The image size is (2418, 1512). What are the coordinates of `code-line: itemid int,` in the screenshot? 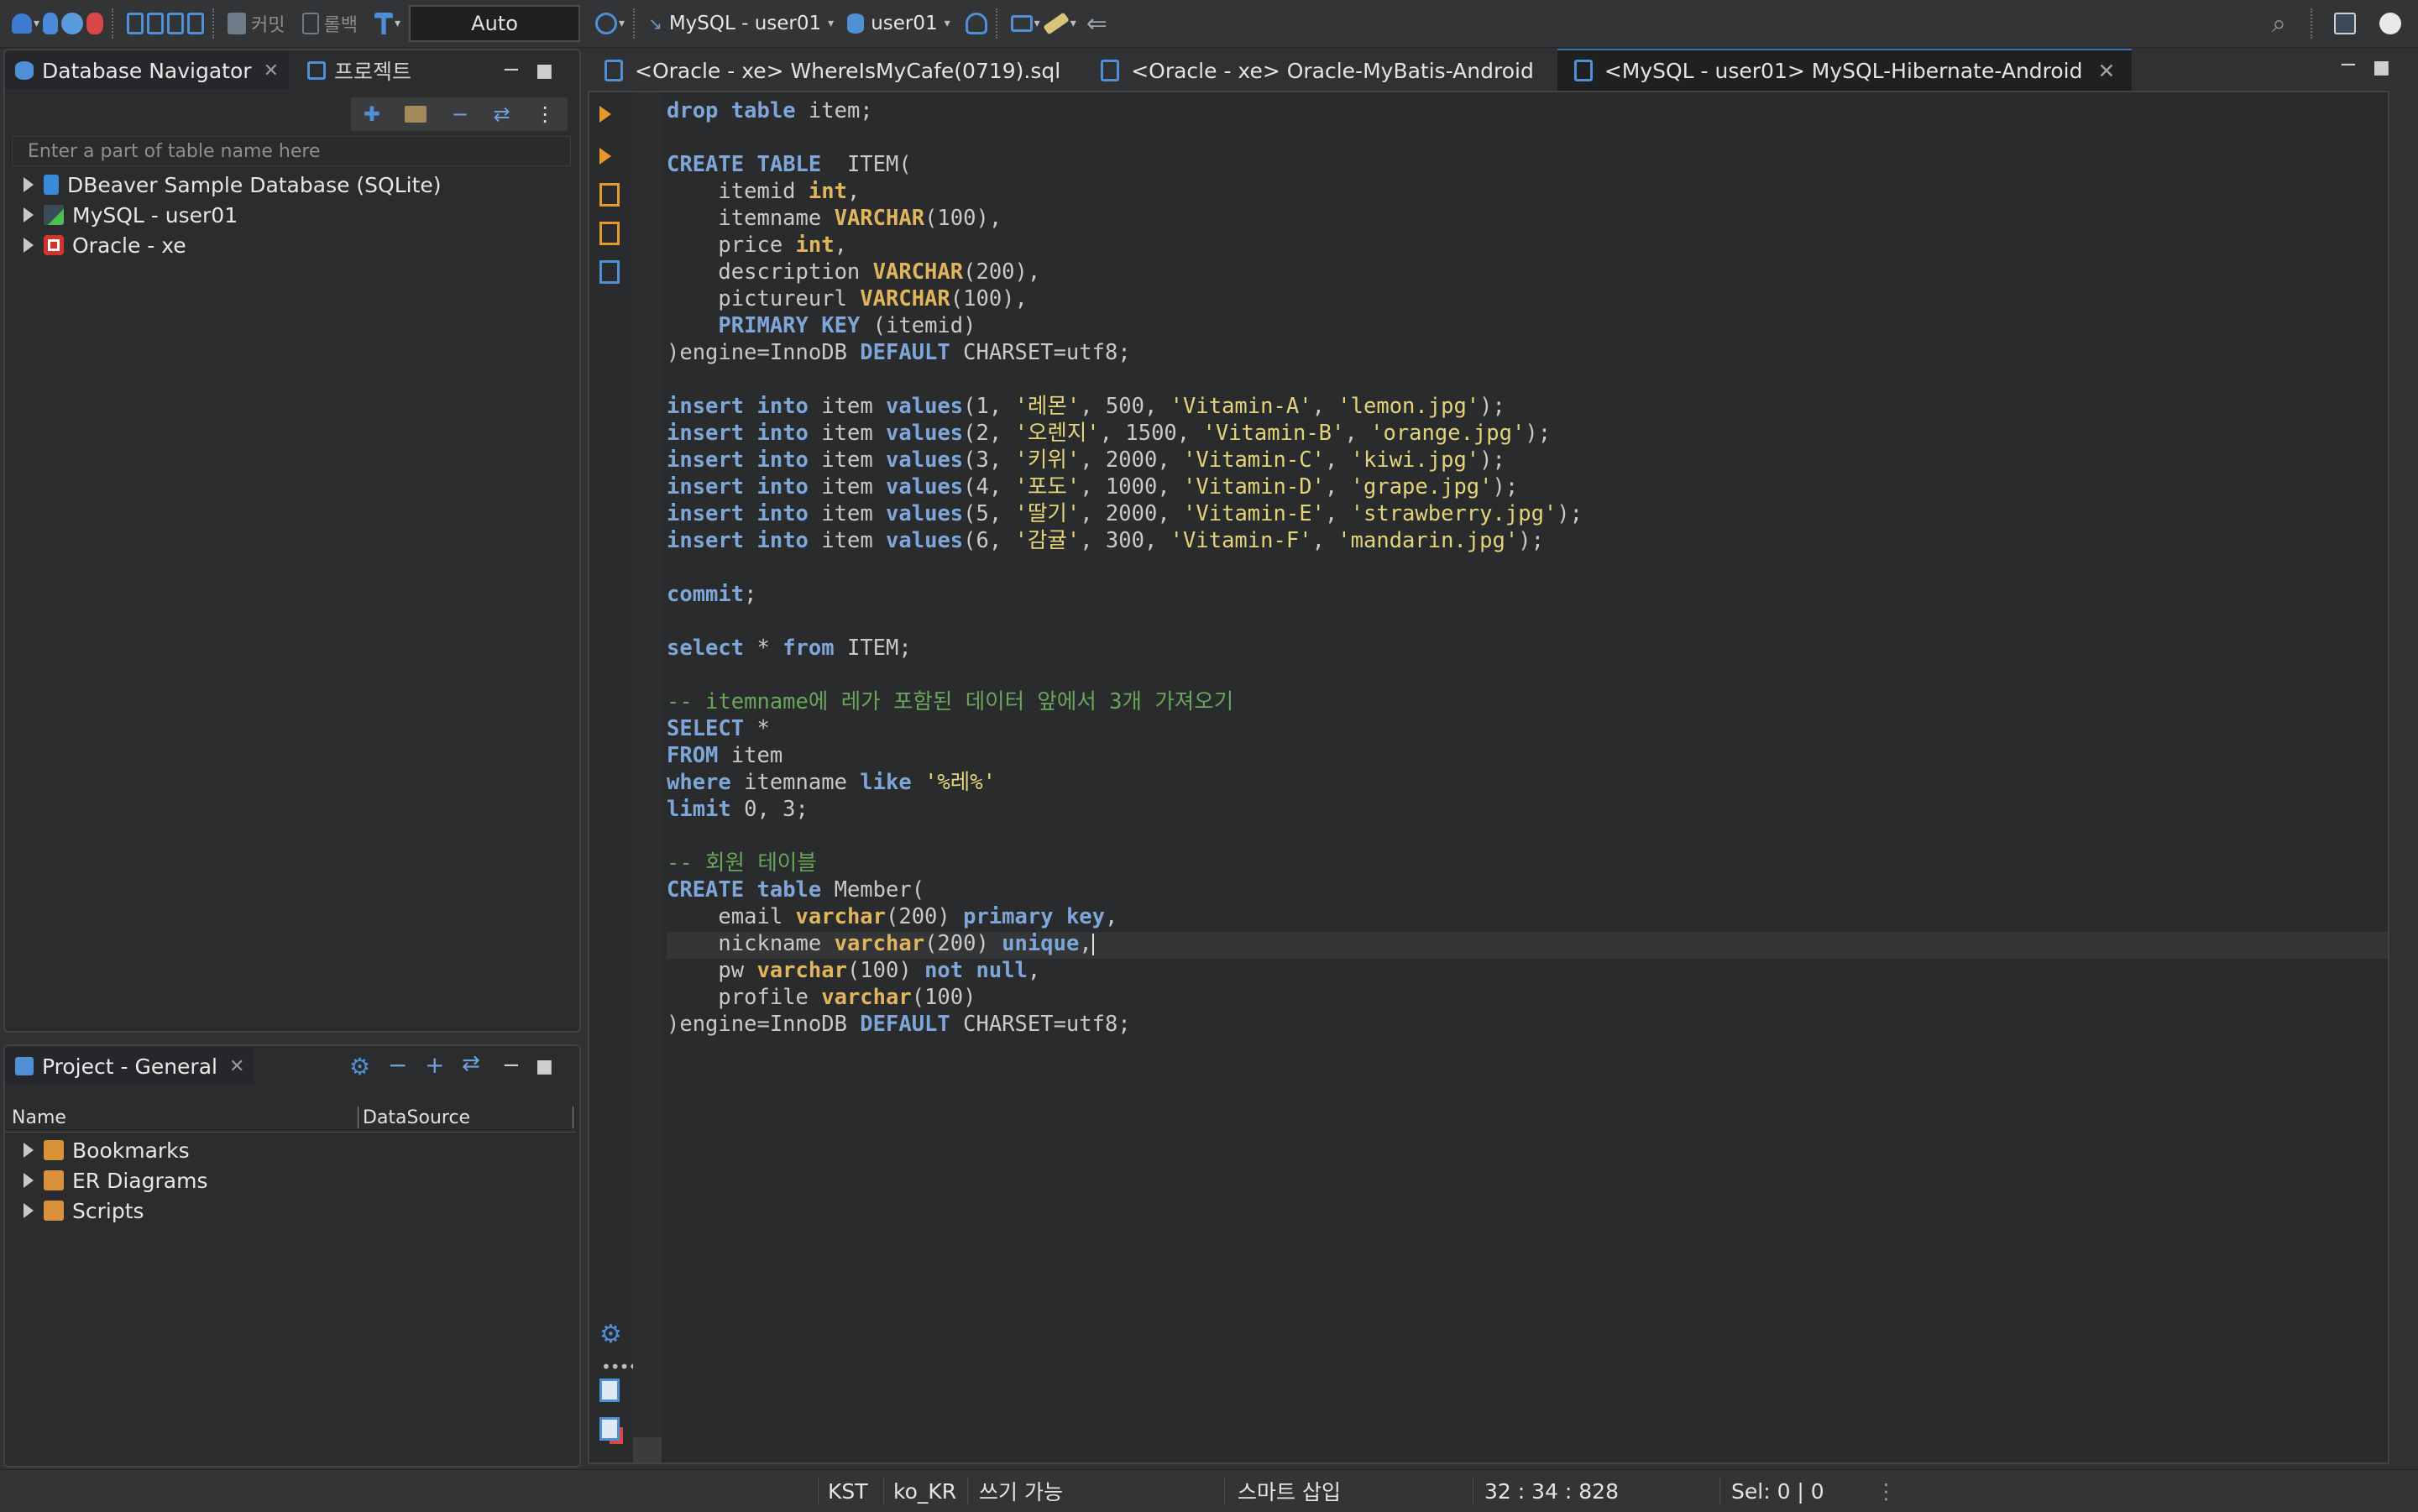 It's located at (1527, 191).